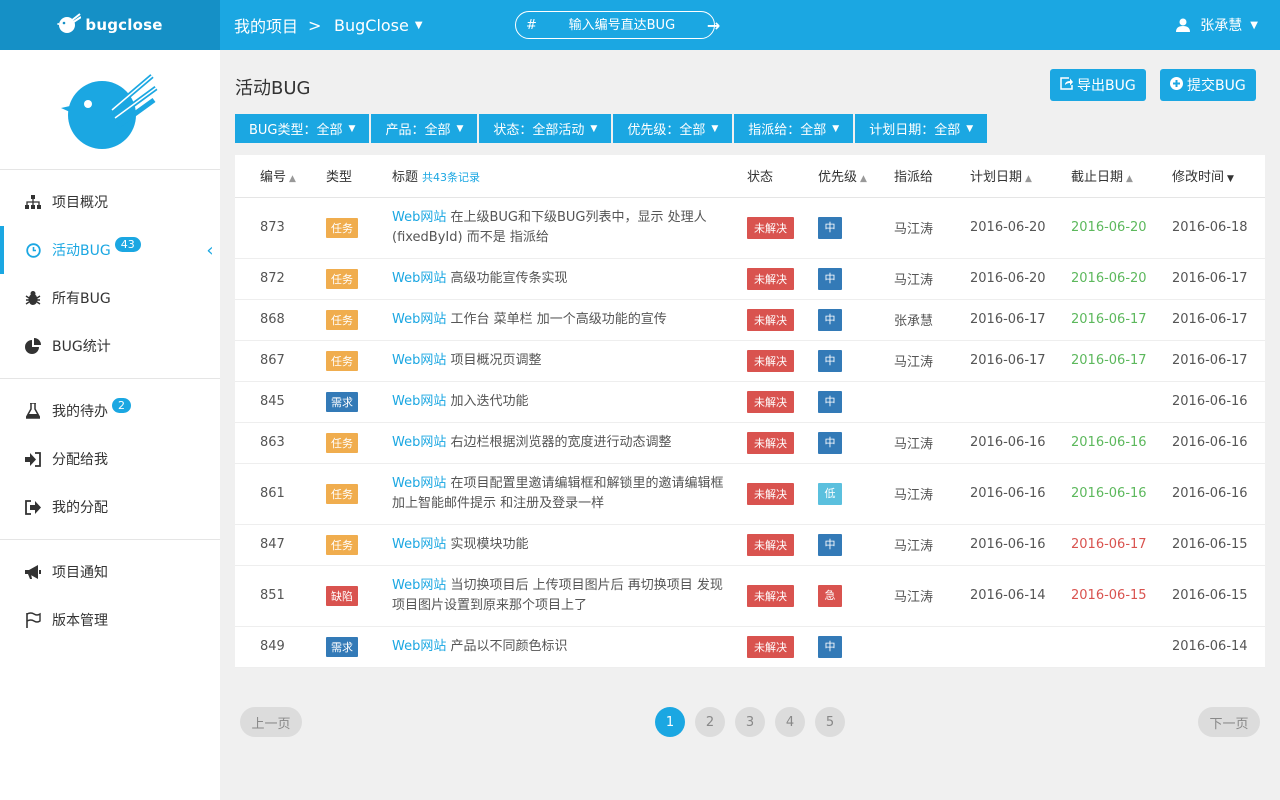  What do you see at coordinates (110, 507) in the screenshot?
I see `sidebar-item-my-assigned: 我的分配` at bounding box center [110, 507].